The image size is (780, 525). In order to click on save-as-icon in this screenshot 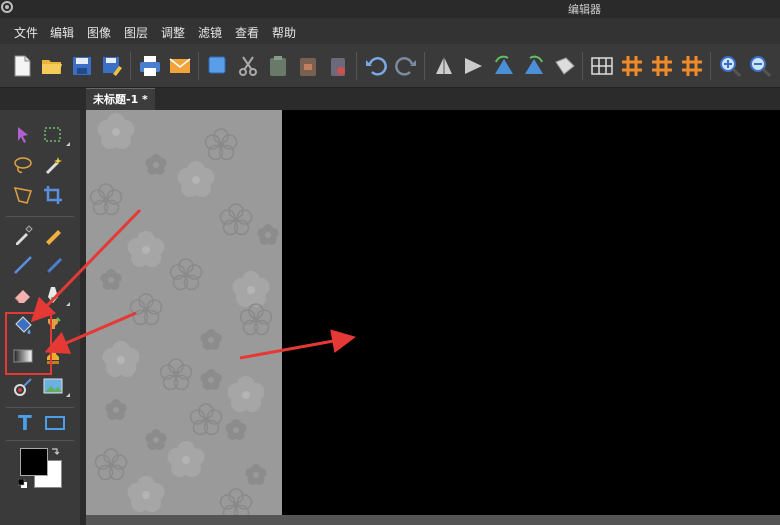, I will do `click(112, 66)`.